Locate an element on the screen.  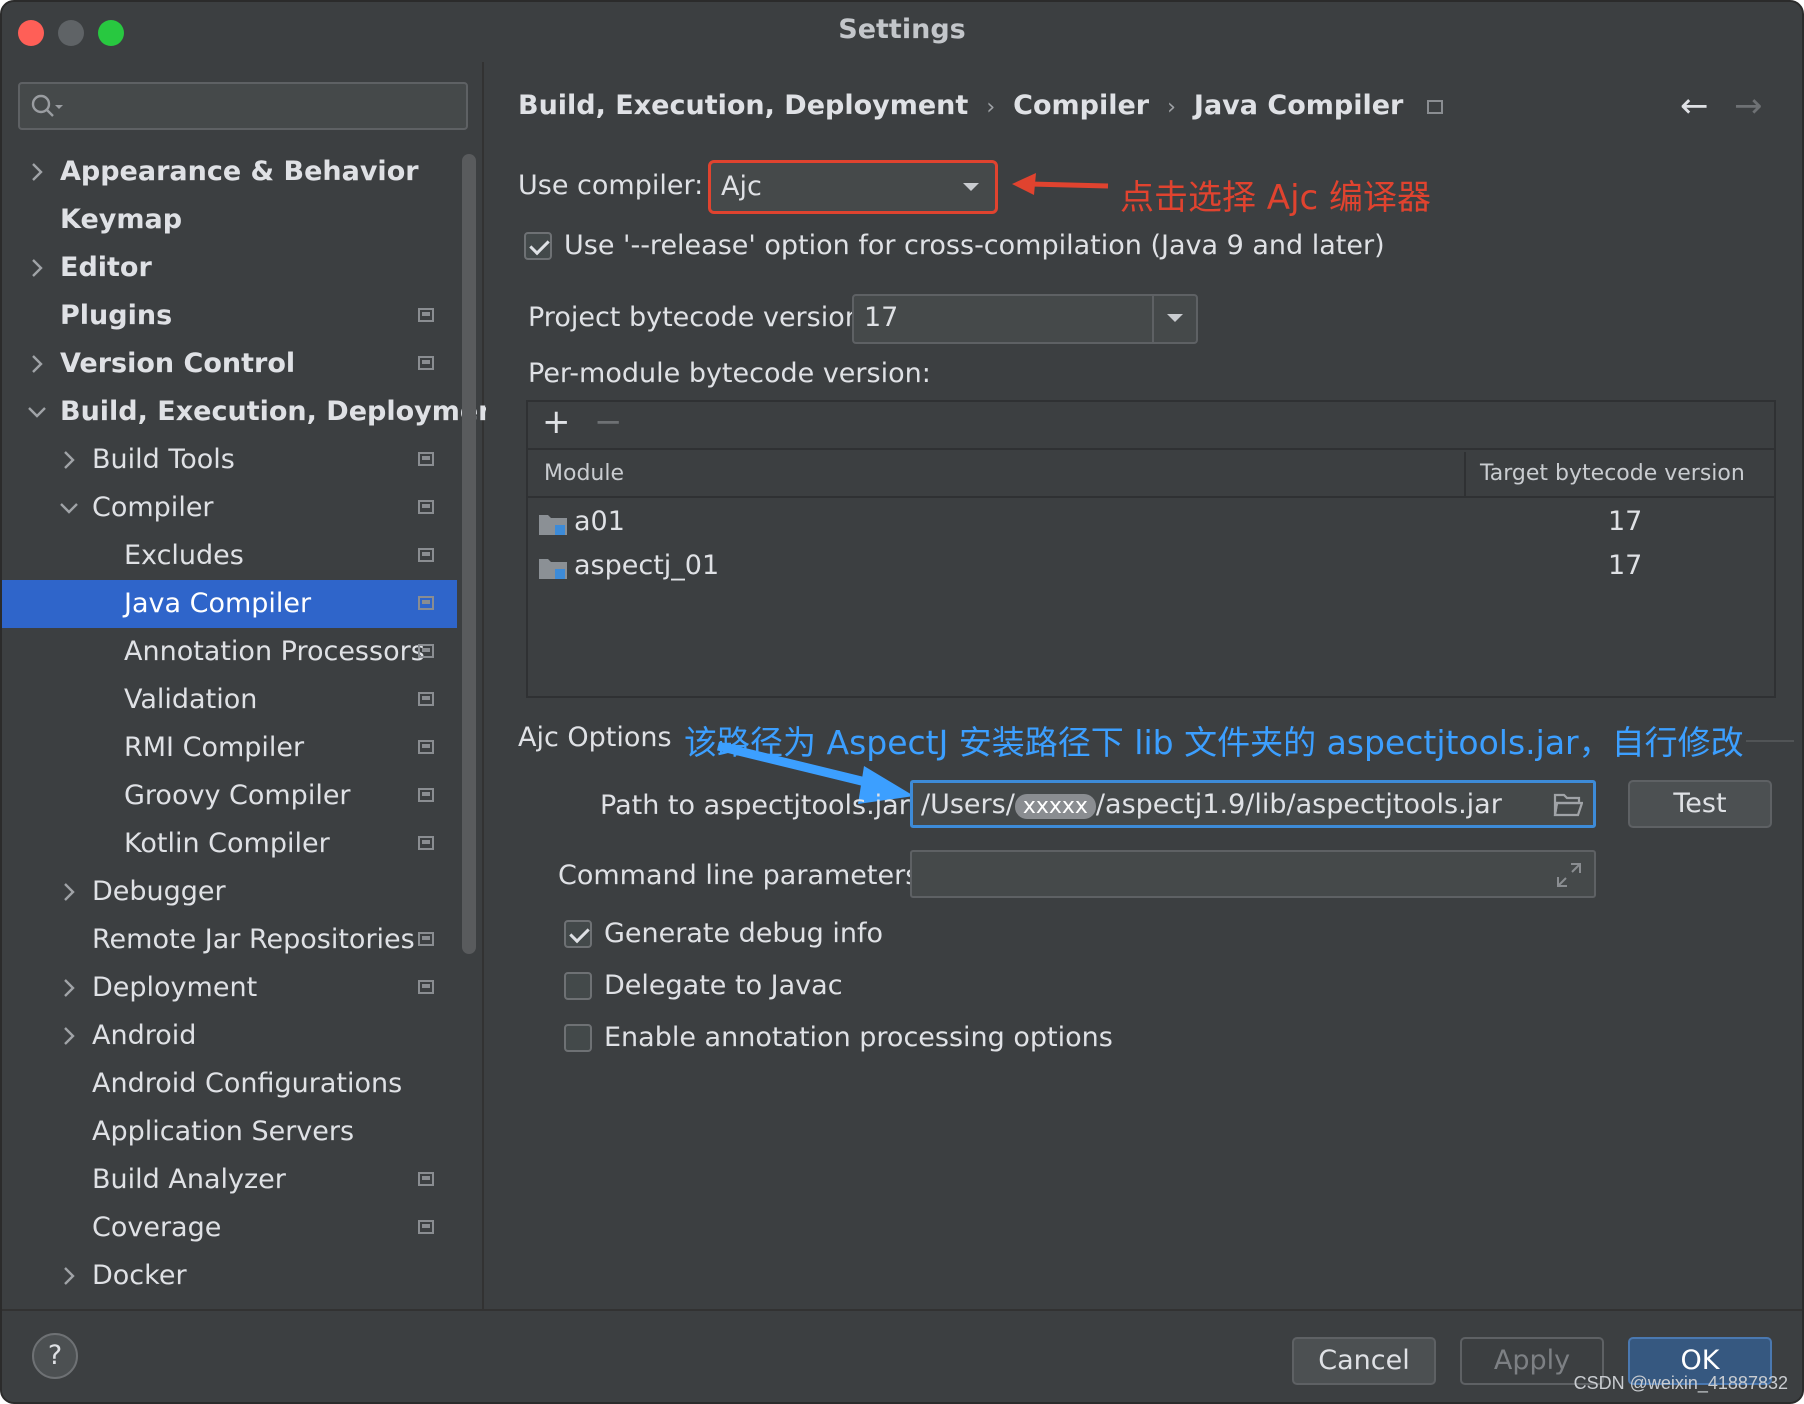
ajc-options-section-title: Ajc Options is located at coordinates (595, 737).